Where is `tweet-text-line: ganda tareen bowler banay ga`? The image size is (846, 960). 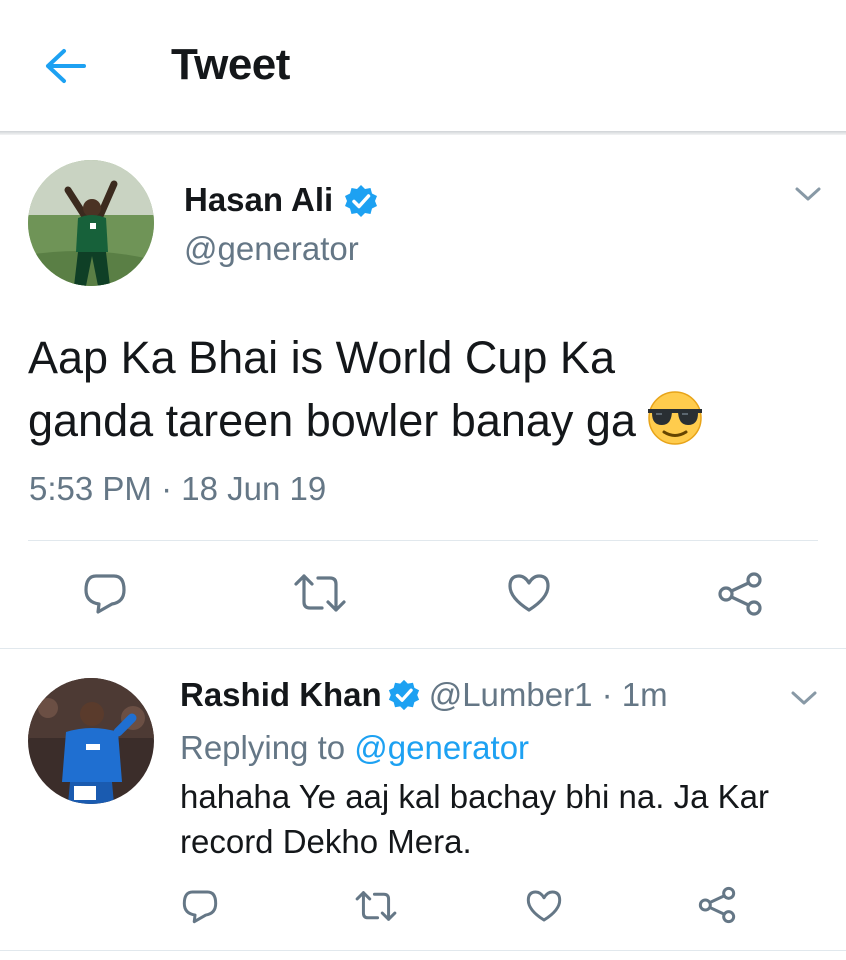
tweet-text-line: ganda tareen bowler banay ga is located at coordinates (423, 425).